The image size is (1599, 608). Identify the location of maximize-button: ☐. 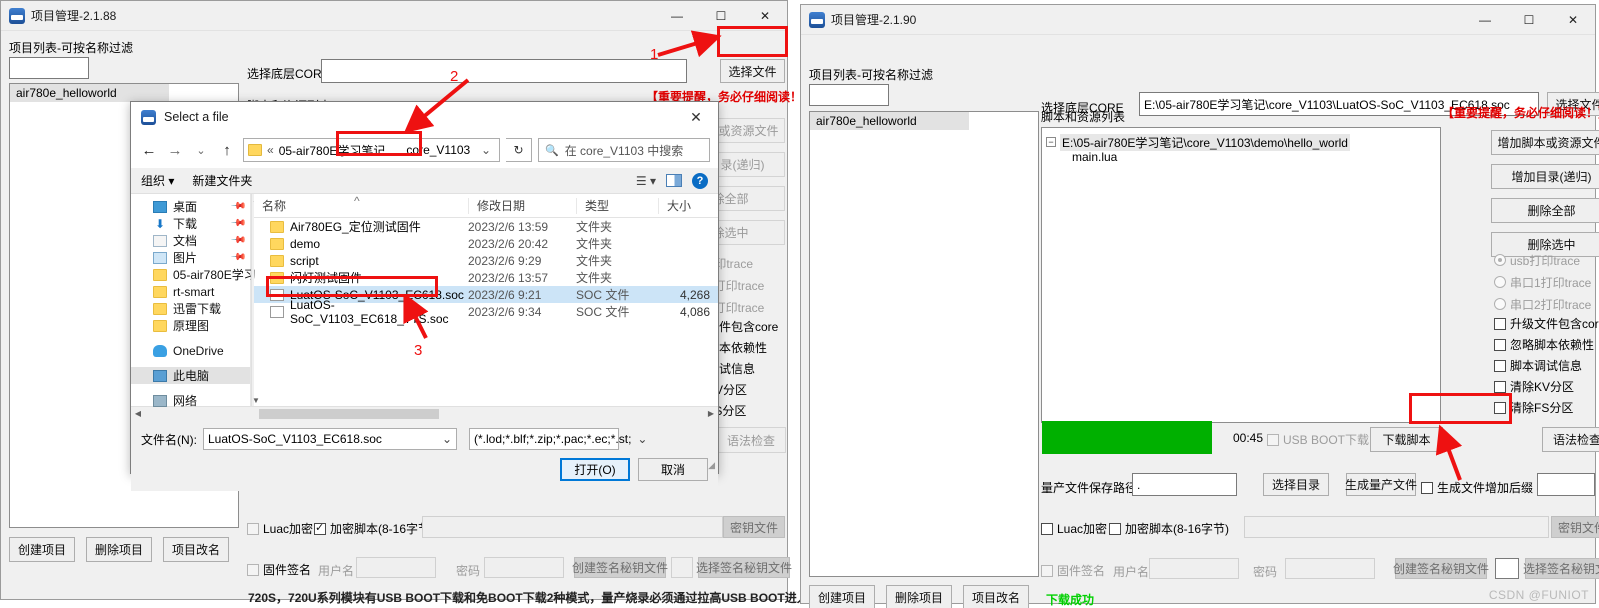
(721, 16).